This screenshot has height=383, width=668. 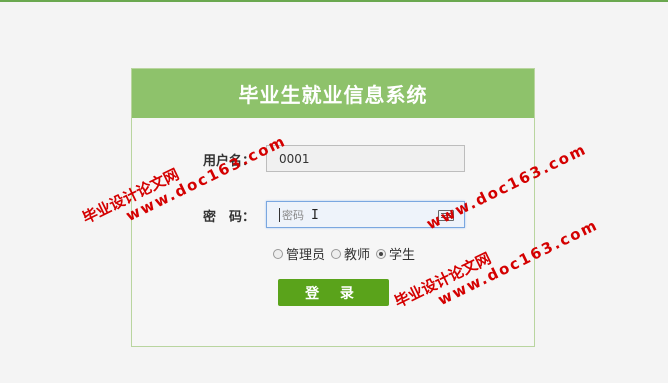 What do you see at coordinates (315, 215) in the screenshot?
I see `ibeam-cursor-icon: I` at bounding box center [315, 215].